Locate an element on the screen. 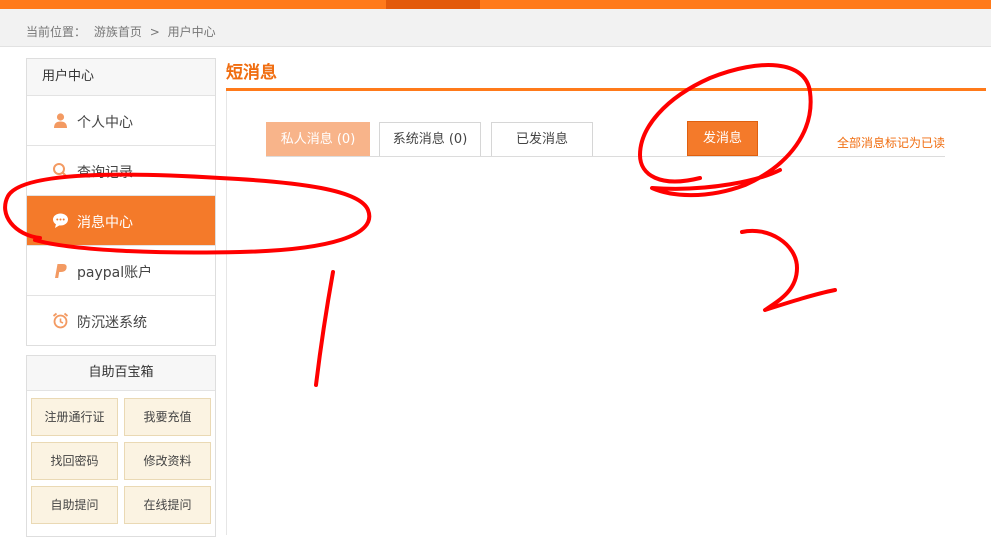 Image resolution: width=991 pixels, height=537 pixels. user-icon is located at coordinates (60, 120).